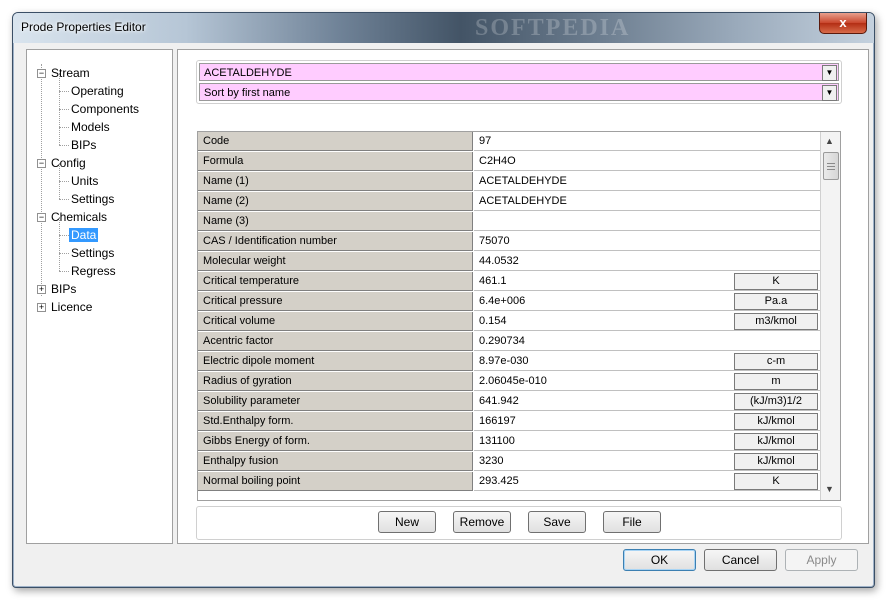  Describe the element at coordinates (335, 261) in the screenshot. I see `property-label: Molecular weight` at that location.